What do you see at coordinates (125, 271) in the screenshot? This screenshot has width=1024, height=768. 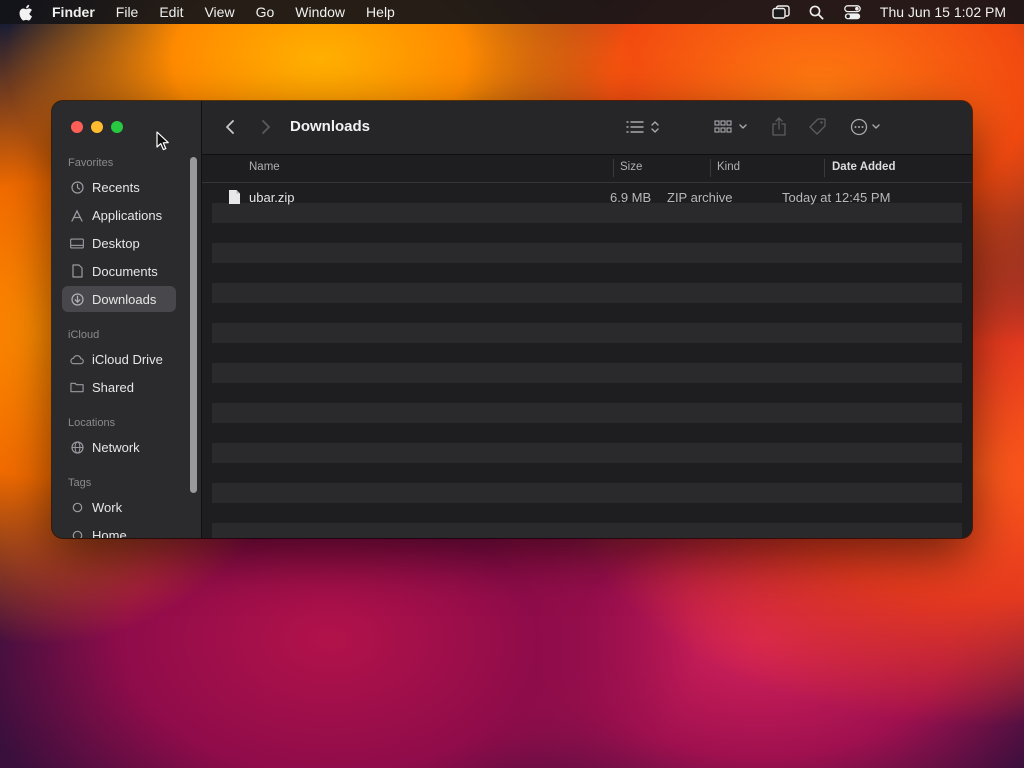 I see `sidebar-item-label: Documents` at bounding box center [125, 271].